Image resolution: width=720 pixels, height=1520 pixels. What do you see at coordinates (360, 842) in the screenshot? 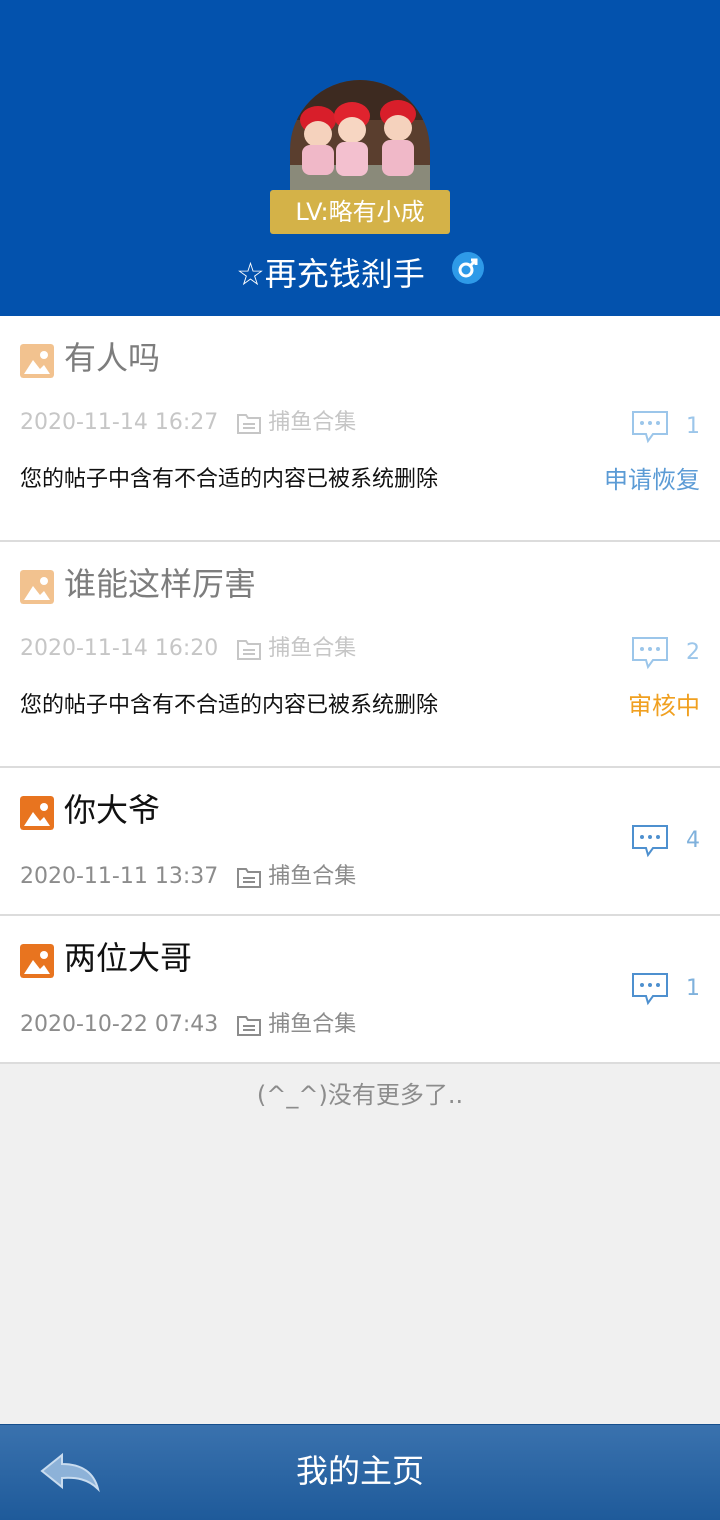
I see `list-item: 你大爷 2020-11-11 13:37 捕鱼合集 4` at bounding box center [360, 842].